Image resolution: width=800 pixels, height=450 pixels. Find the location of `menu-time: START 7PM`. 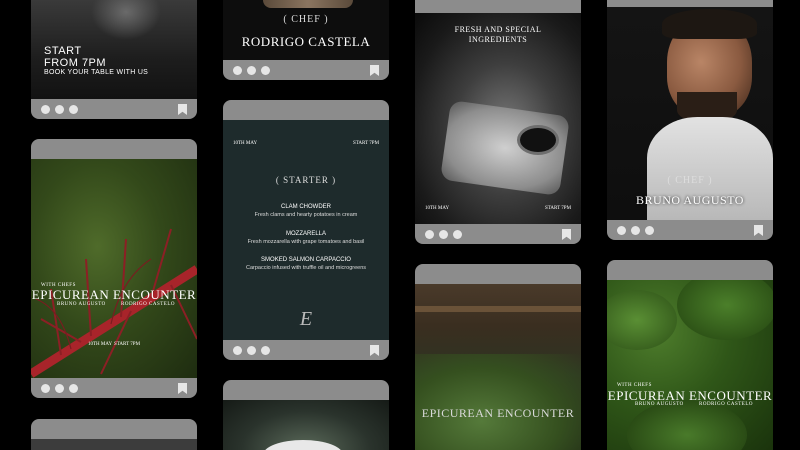

menu-time: START 7PM is located at coordinates (366, 143).